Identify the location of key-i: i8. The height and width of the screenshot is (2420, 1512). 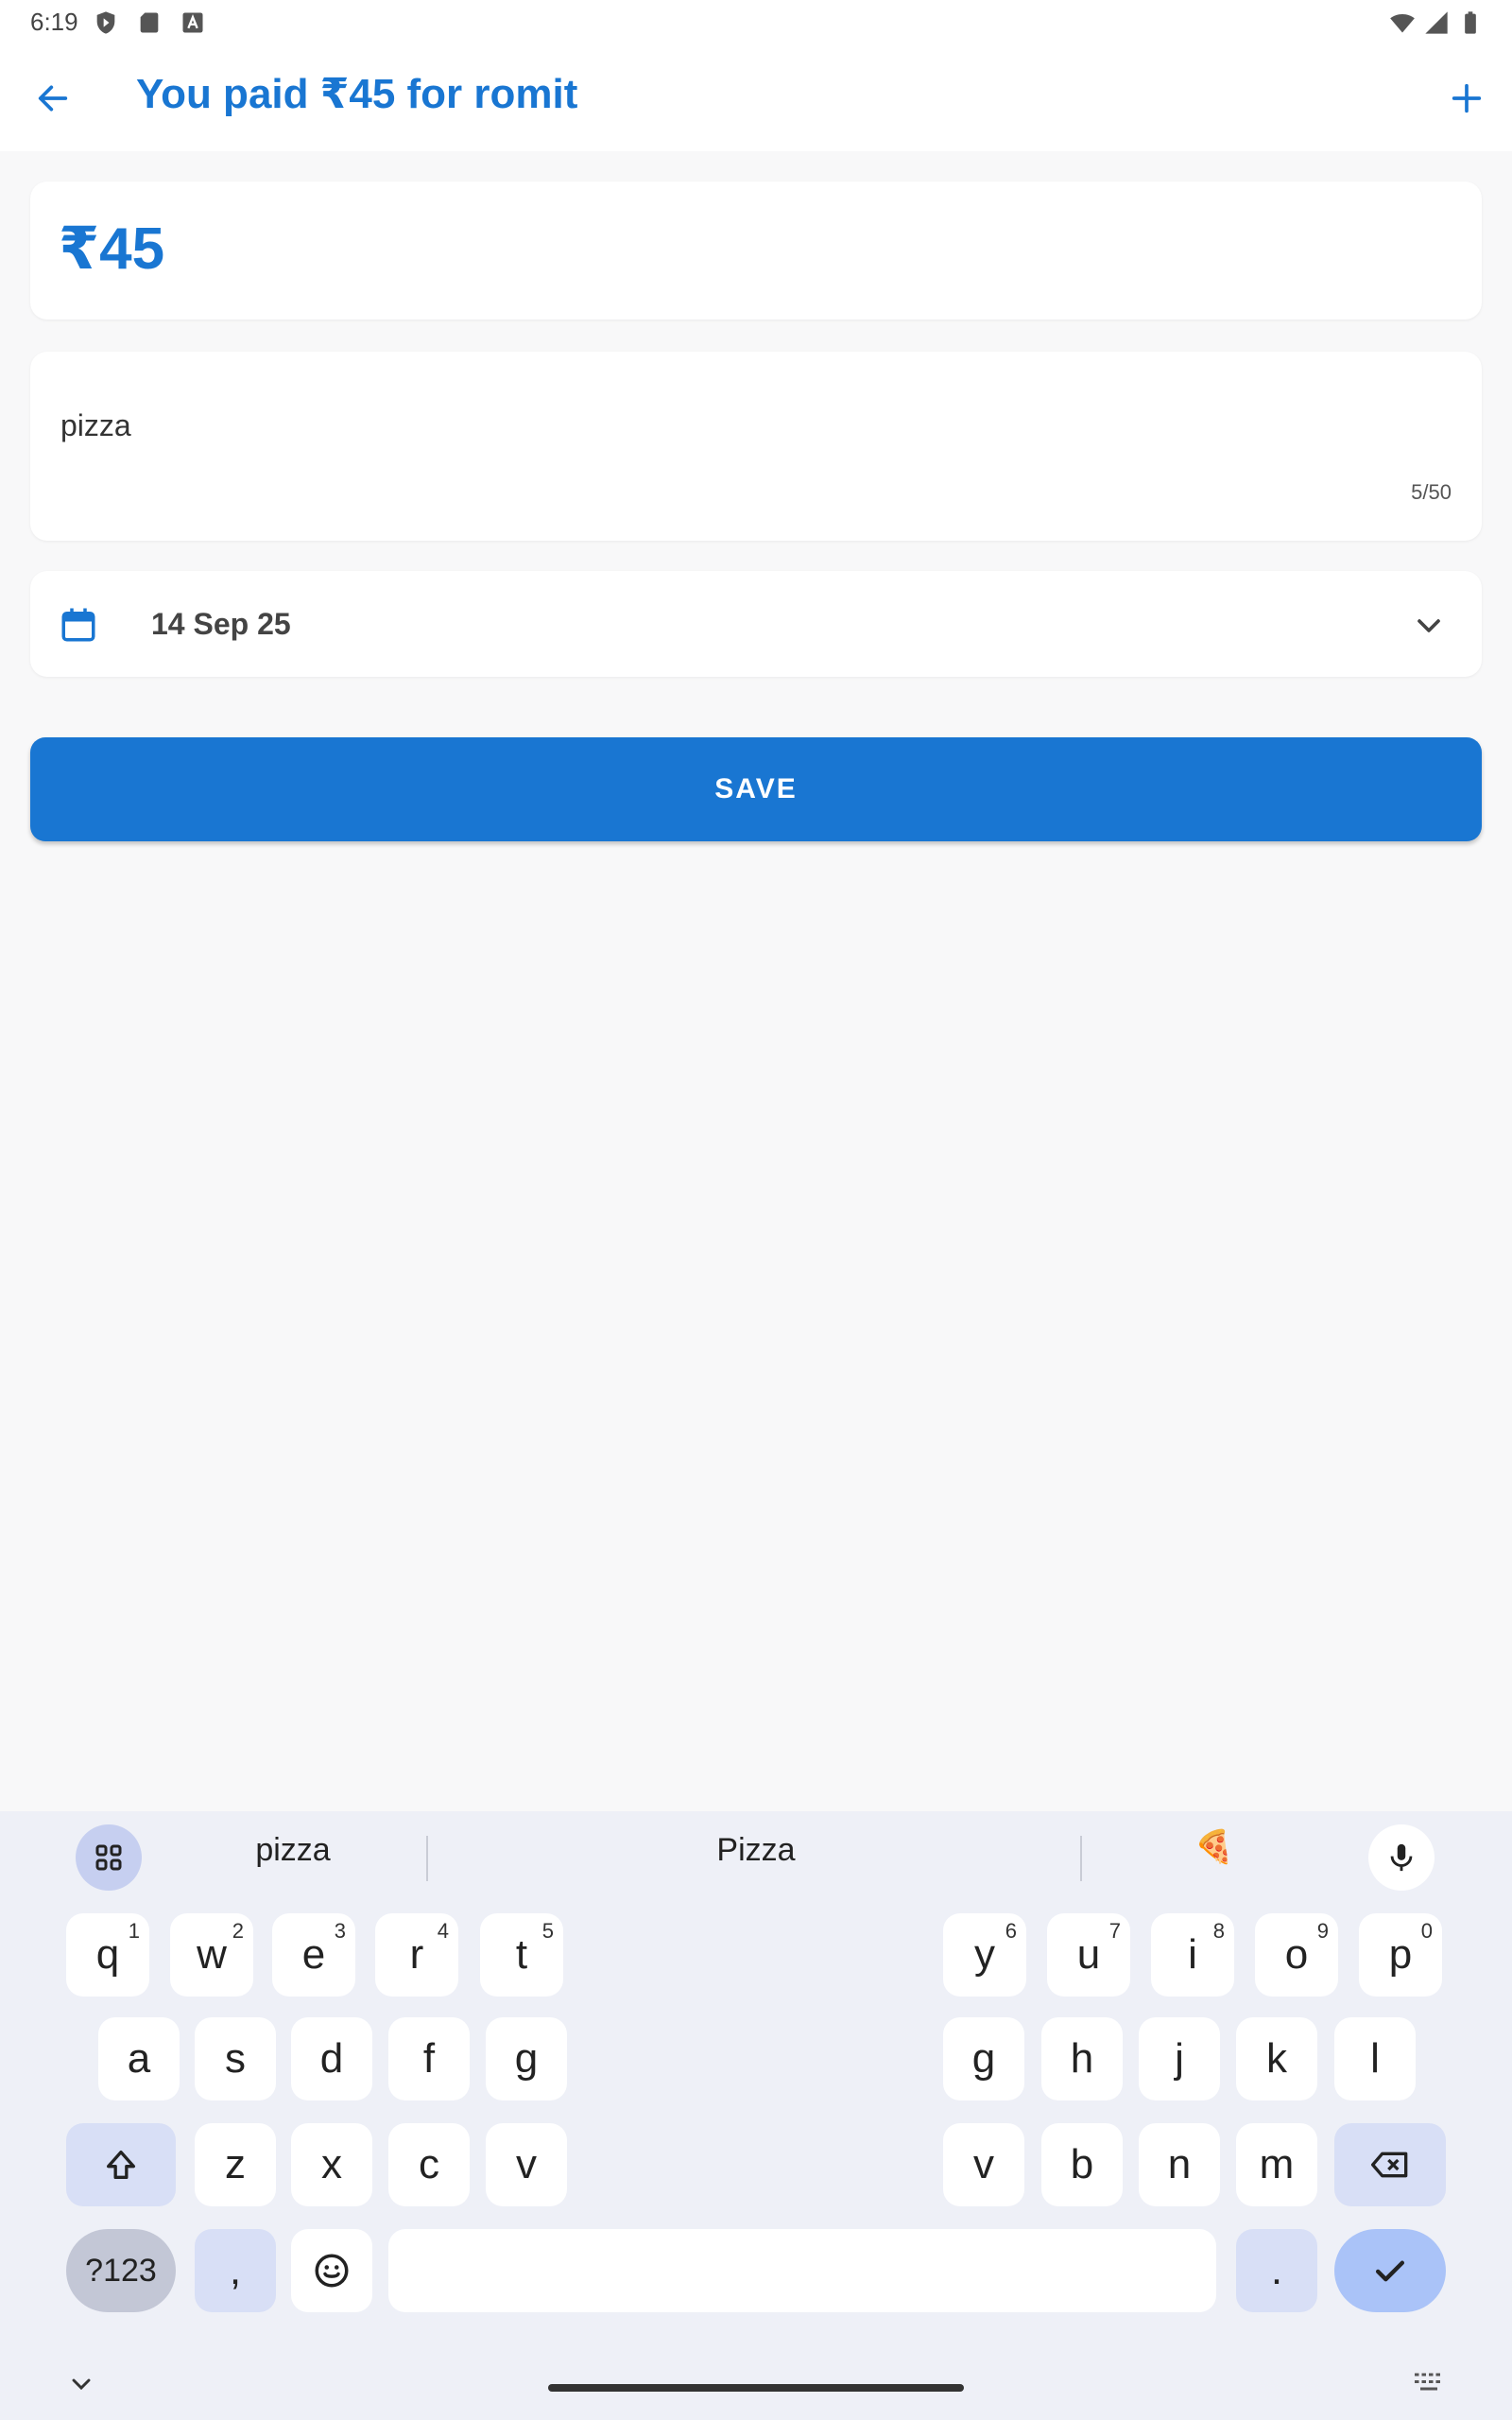
(1192, 1954).